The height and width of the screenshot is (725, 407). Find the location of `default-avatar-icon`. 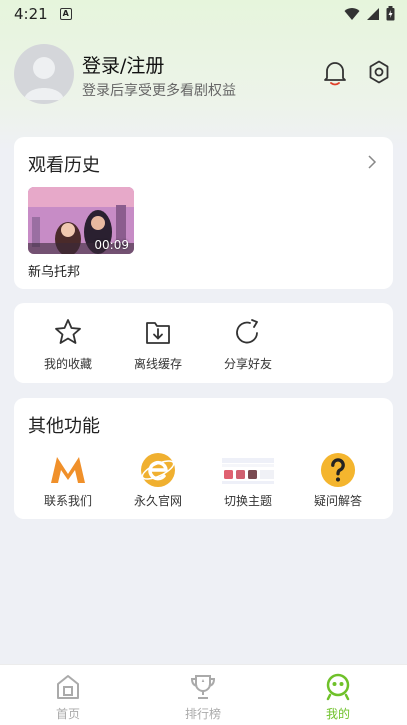

default-avatar-icon is located at coordinates (44, 78).